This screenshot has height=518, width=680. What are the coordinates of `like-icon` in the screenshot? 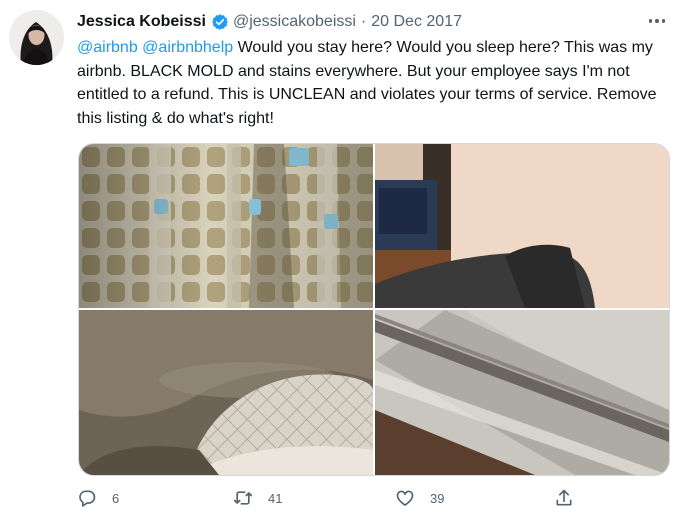 It's located at (405, 498).